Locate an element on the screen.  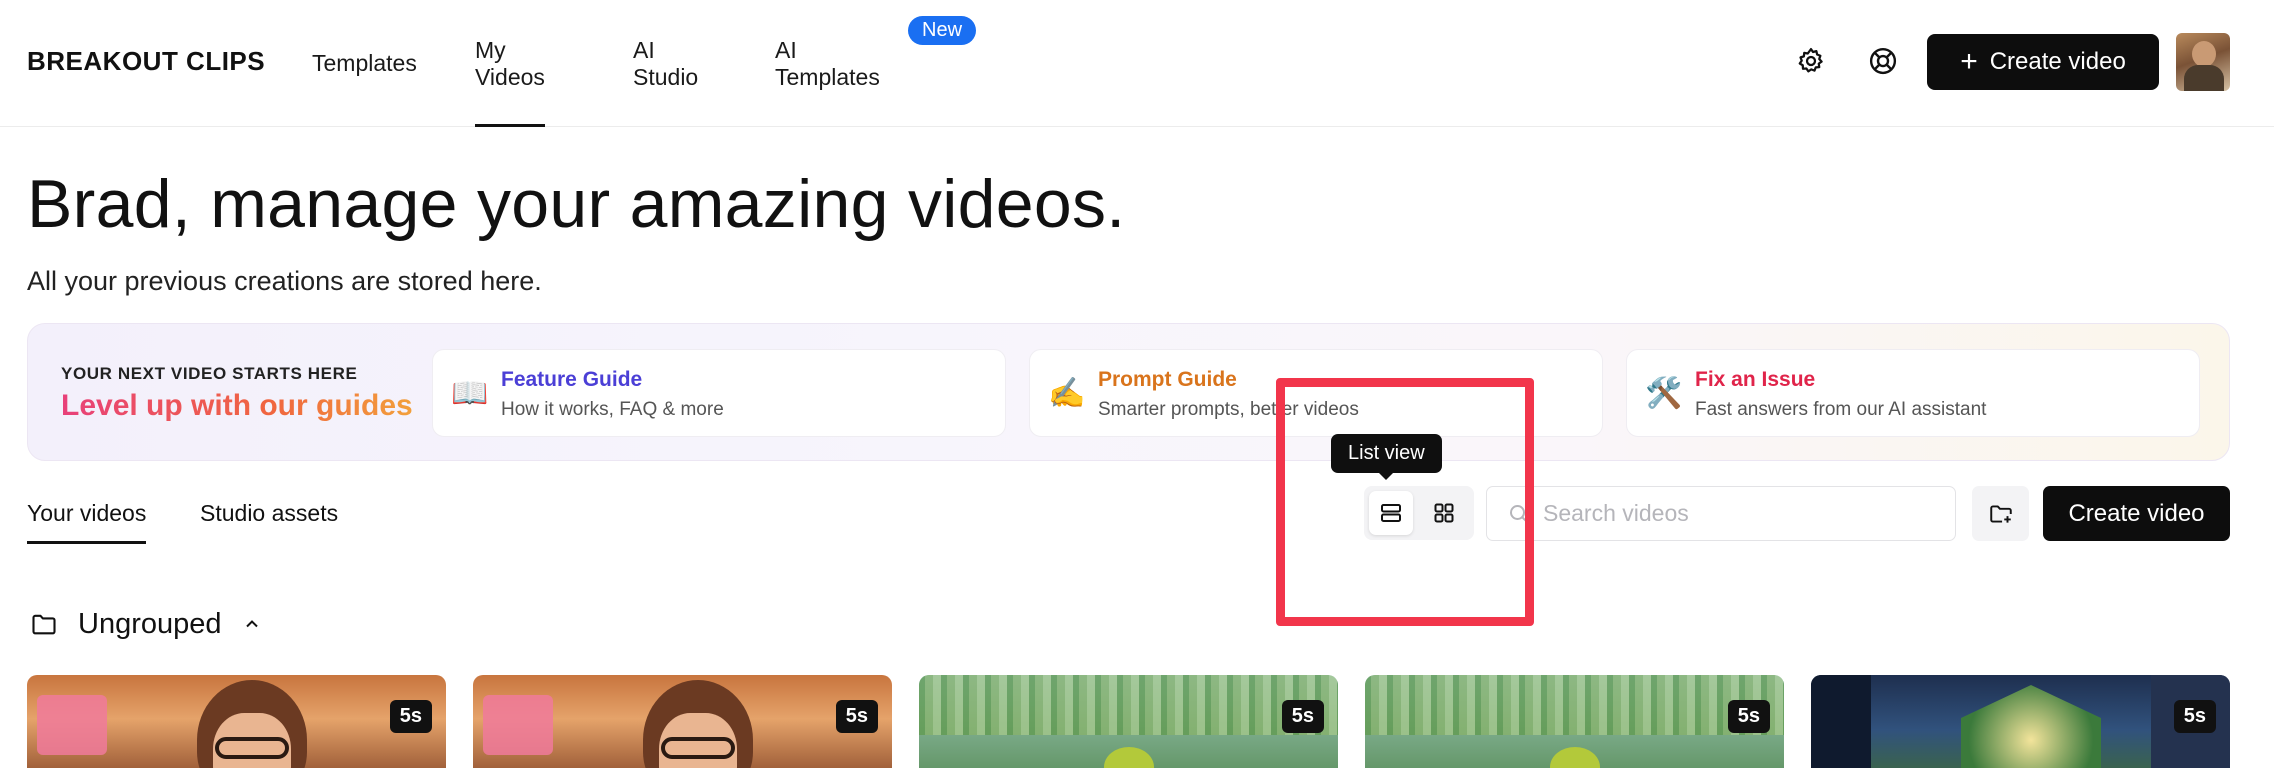
search-icon is located at coordinates (1519, 514).